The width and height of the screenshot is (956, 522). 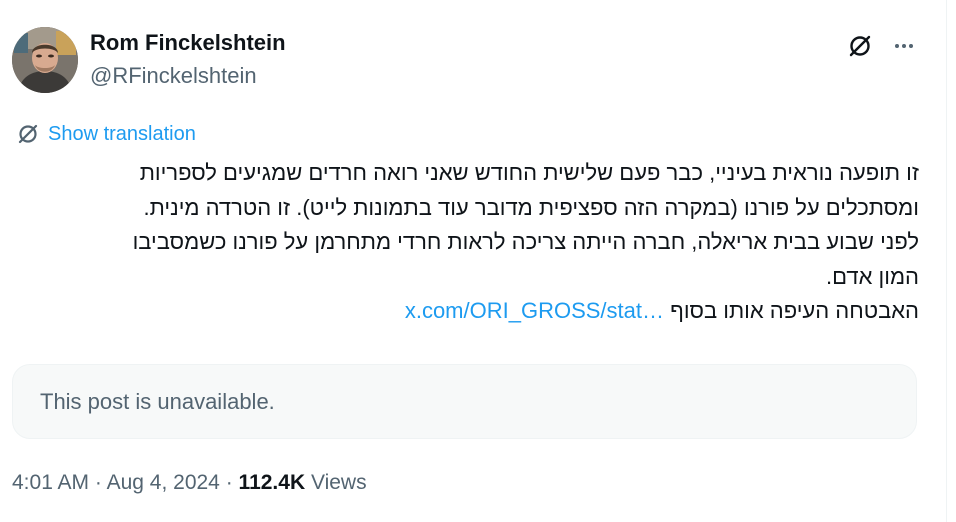 I want to click on show-translation-link: Show translation, so click(x=106, y=134).